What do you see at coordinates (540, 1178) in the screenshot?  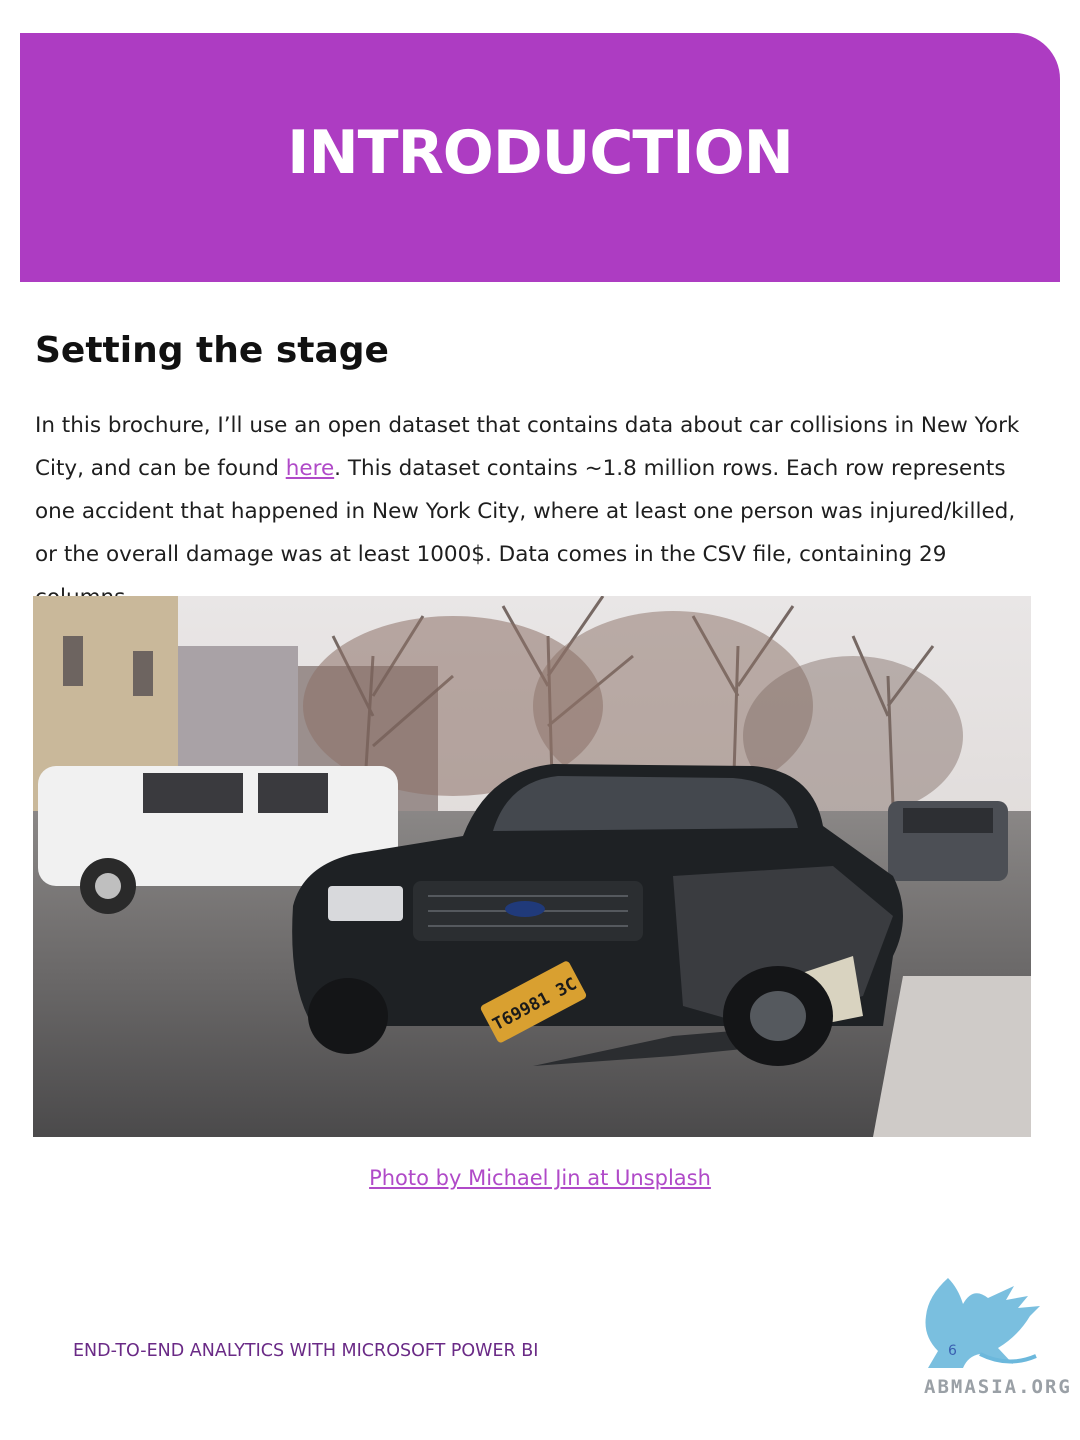 I see `photo-caption-link: Photo by Michael Jin at Unsplash` at bounding box center [540, 1178].